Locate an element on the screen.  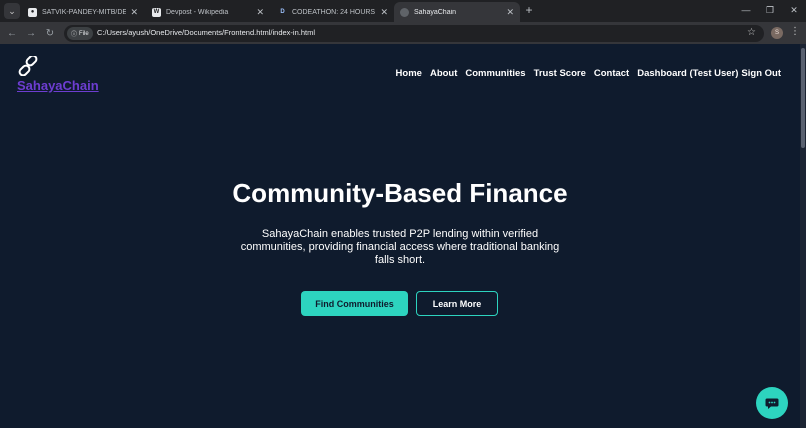
chat-bubble-icon is located at coordinates (772, 403).